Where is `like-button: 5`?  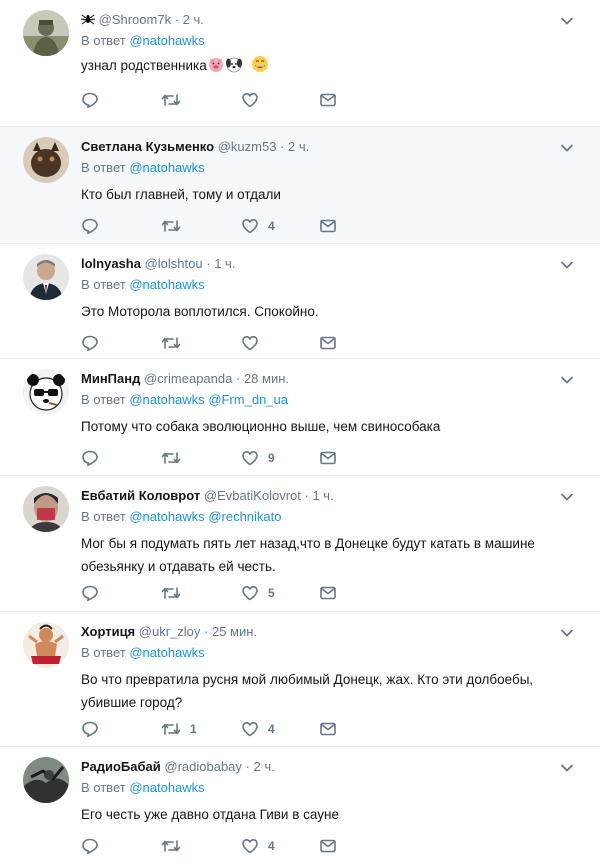
like-button: 5 is located at coordinates (258, 593).